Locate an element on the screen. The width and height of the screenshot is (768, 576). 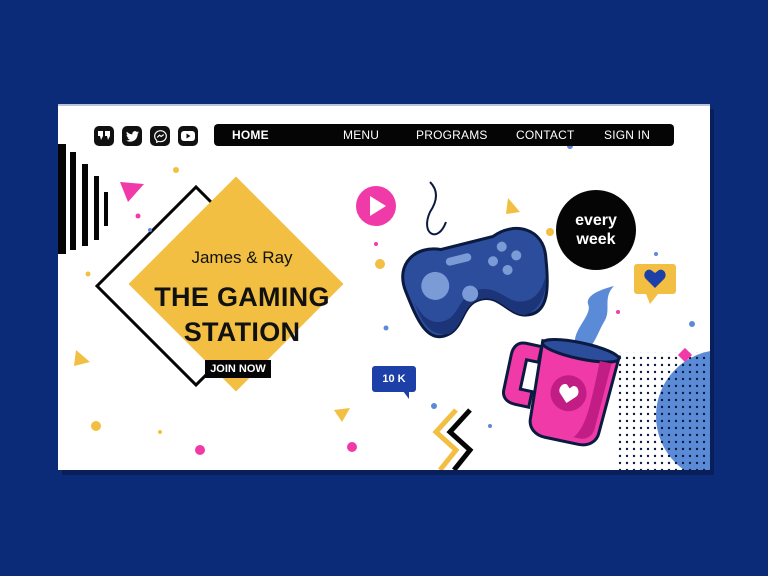
nav-sign-in: SIGN IN is located at coordinates (627, 135).